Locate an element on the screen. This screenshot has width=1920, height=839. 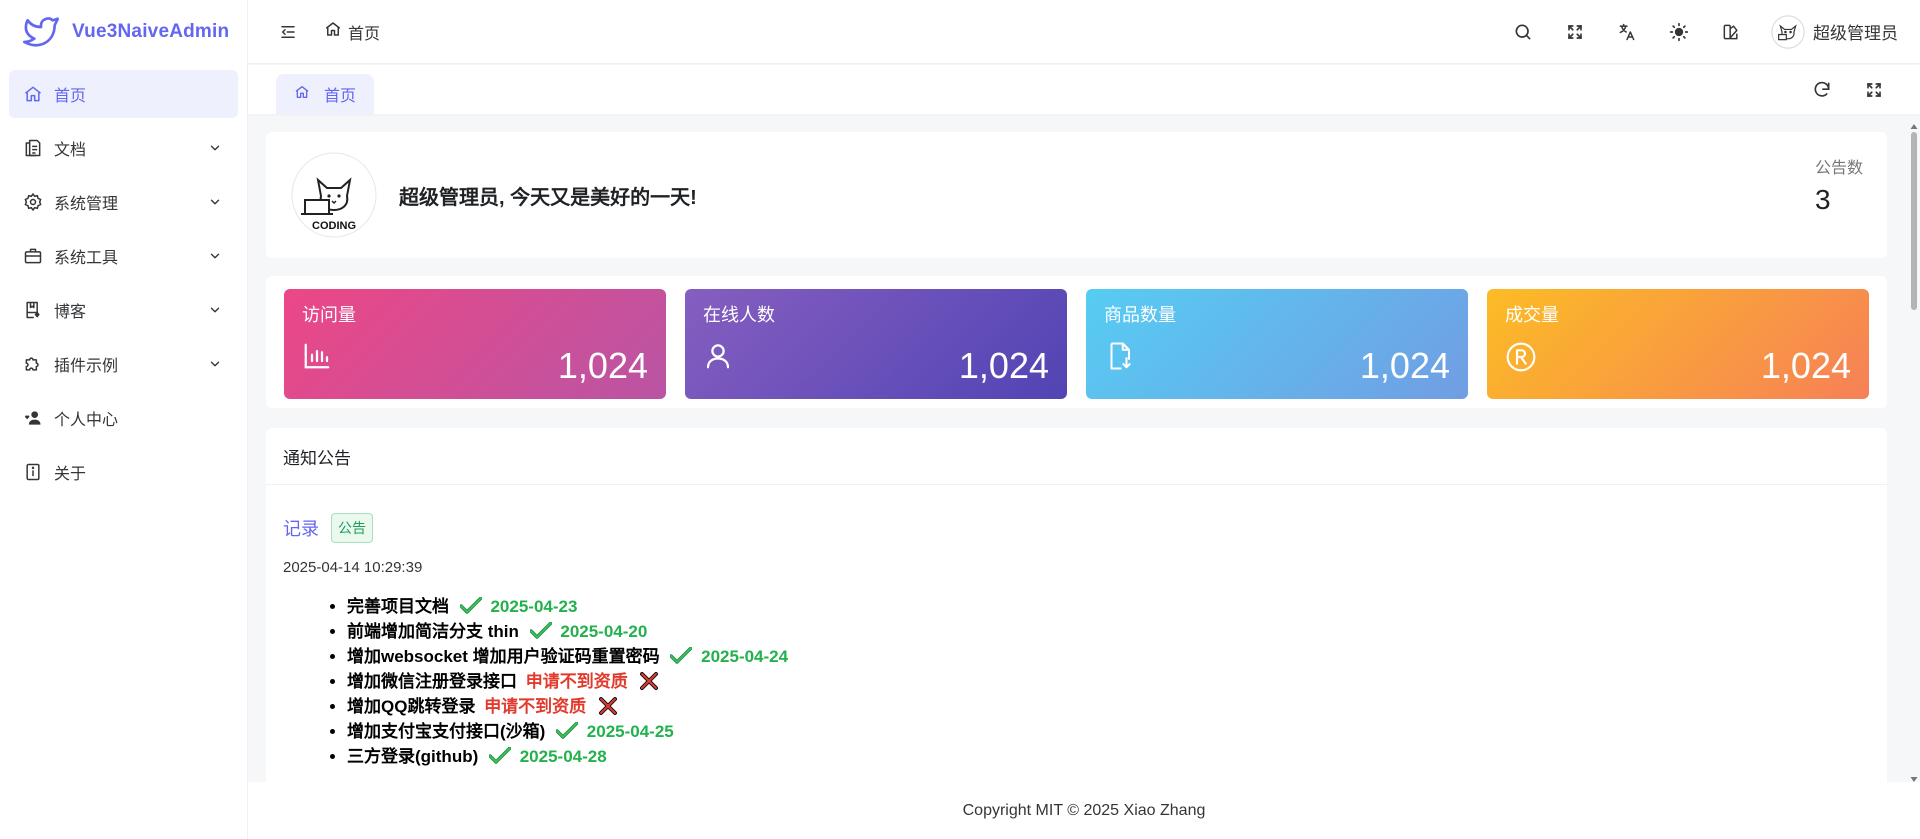
list-item: 增加支付宝支付接口(沙箱) 2025-04-25 is located at coordinates (1108, 731).